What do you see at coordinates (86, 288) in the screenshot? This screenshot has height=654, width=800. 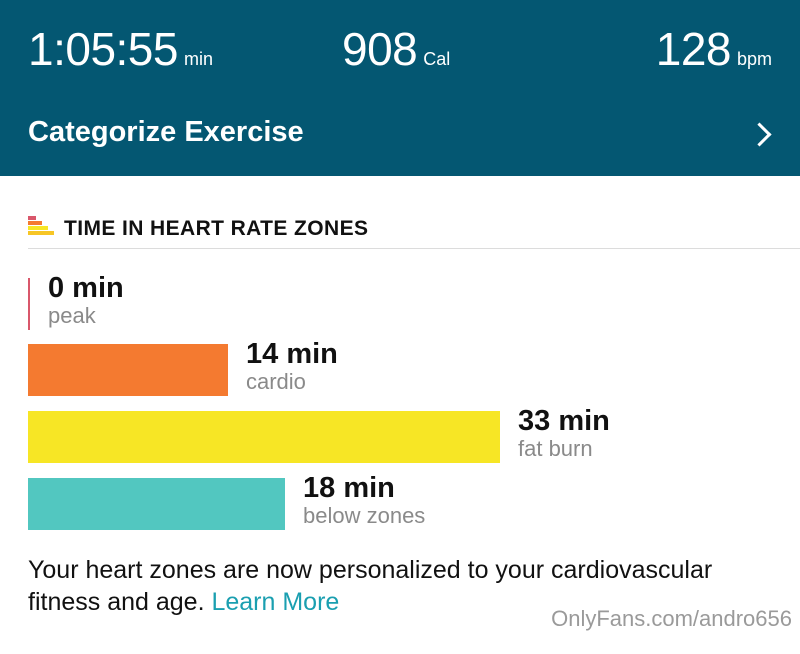 I see `zone-value-peak: 0 min` at bounding box center [86, 288].